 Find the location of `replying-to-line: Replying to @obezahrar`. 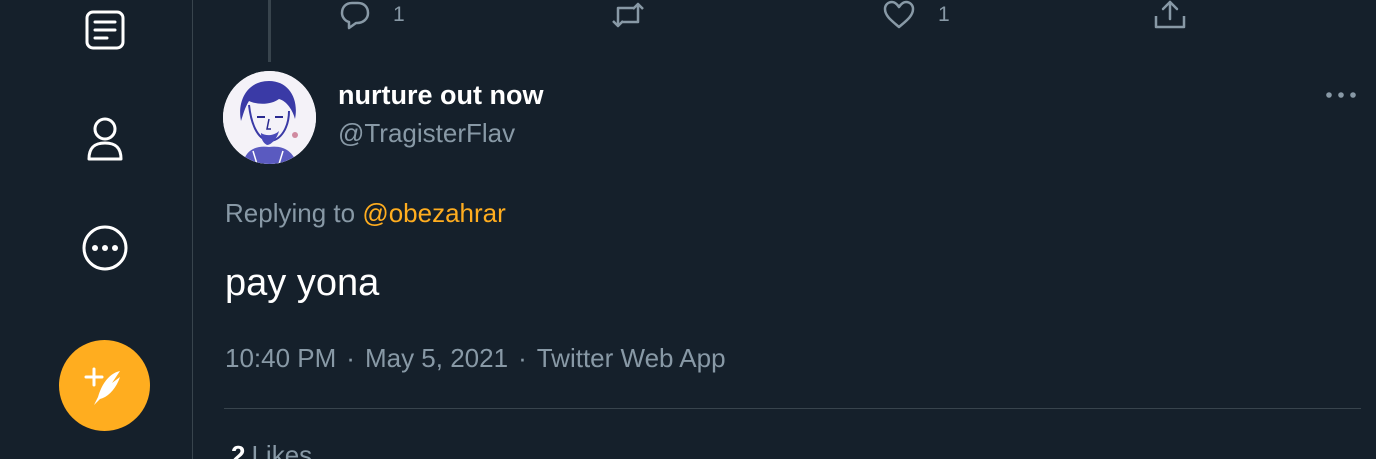

replying-to-line: Replying to @obezahrar is located at coordinates (365, 213).